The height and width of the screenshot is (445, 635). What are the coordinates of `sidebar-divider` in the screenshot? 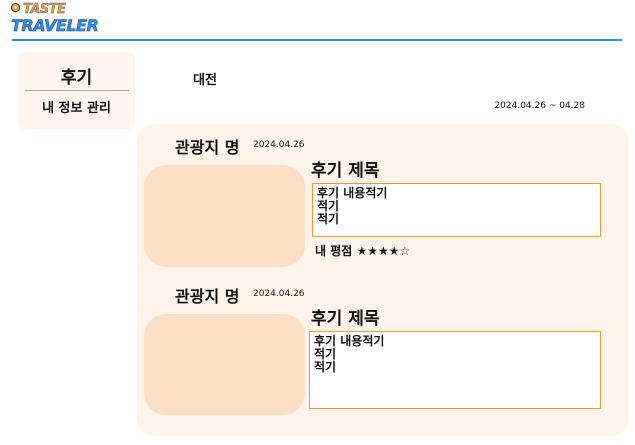 It's located at (77, 90).